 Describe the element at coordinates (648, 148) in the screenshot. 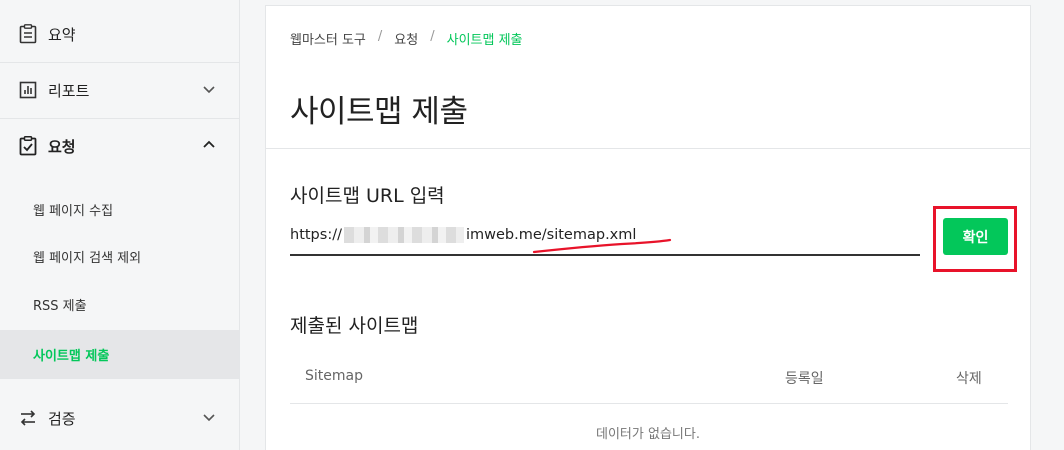

I see `section-divider` at that location.